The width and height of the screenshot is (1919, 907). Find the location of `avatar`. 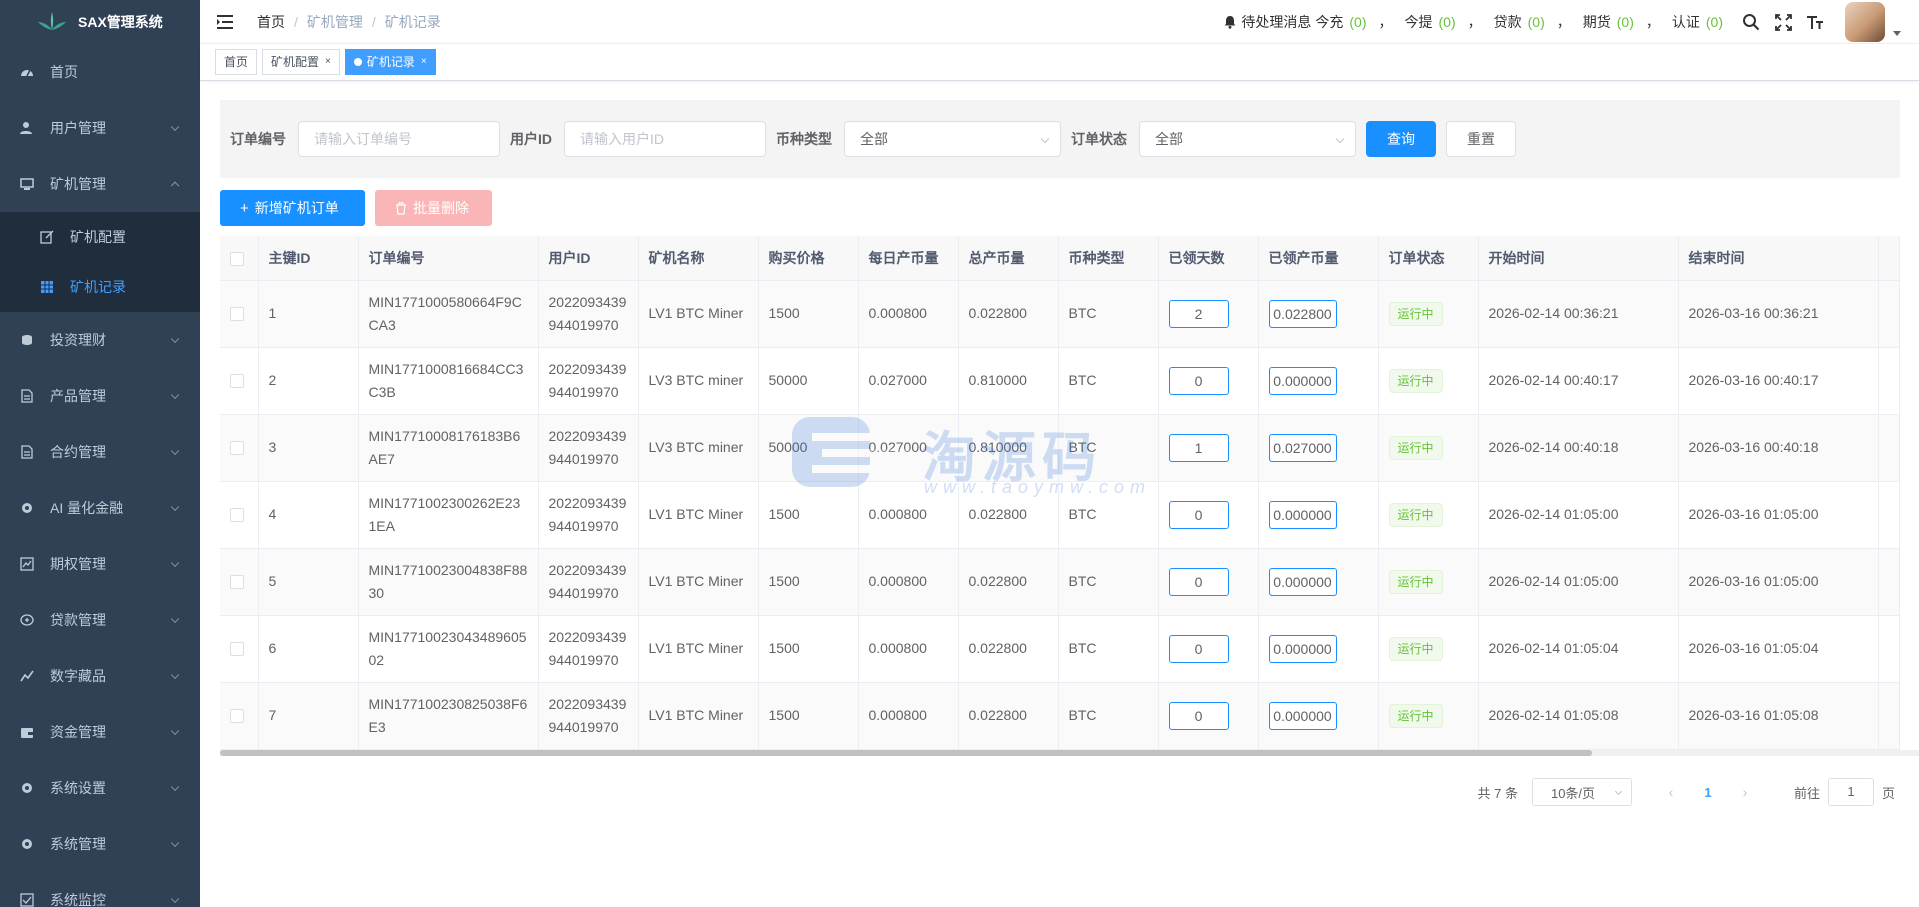

avatar is located at coordinates (1865, 22).